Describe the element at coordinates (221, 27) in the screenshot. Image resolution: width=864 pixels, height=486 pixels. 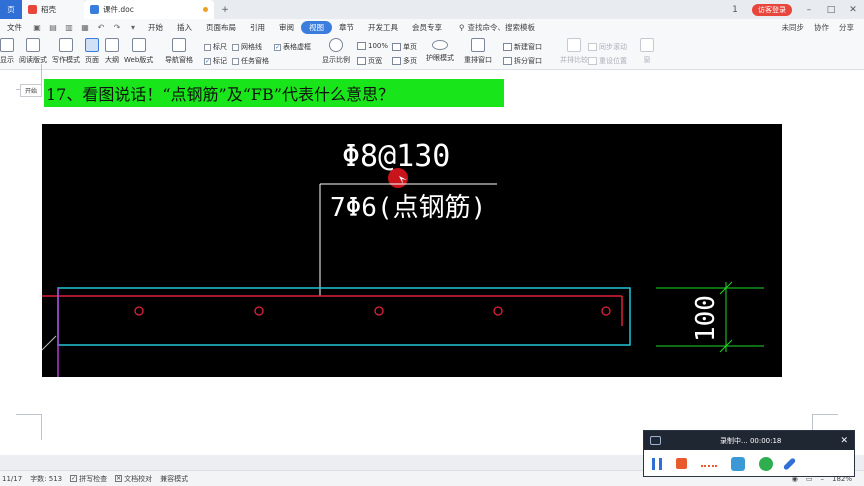
I see `menu-layout: 页面布局` at that location.